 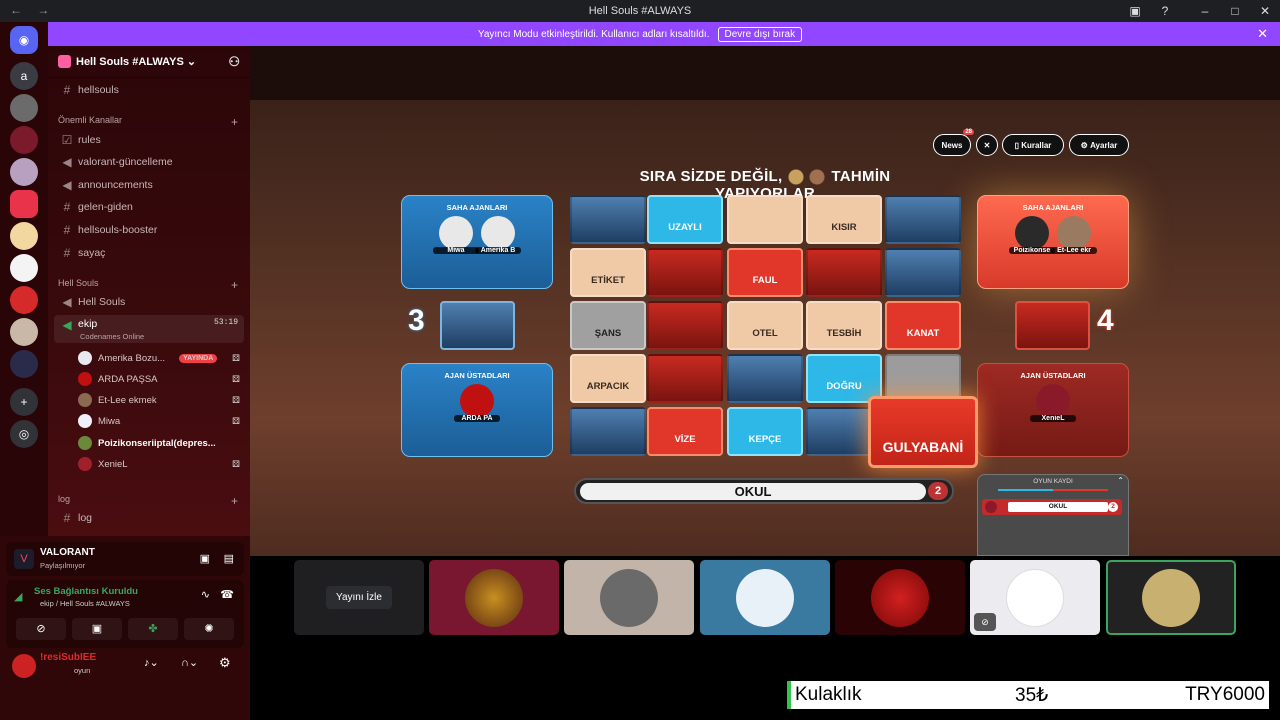 I want to click on add-server-icon: +, so click(x=24, y=402).